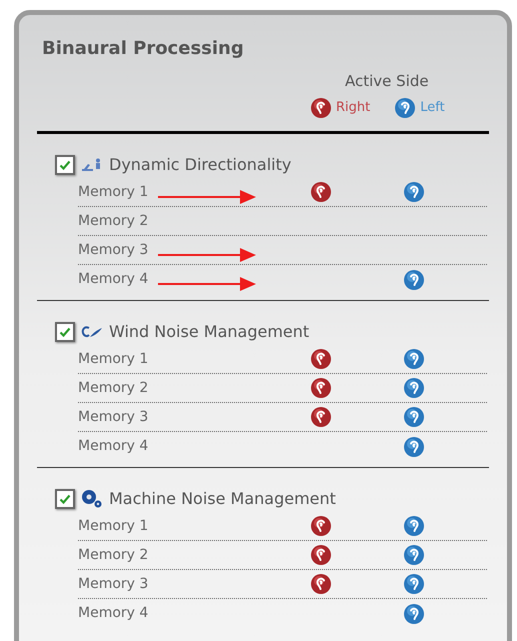  I want to click on wind-icon, so click(92, 332).